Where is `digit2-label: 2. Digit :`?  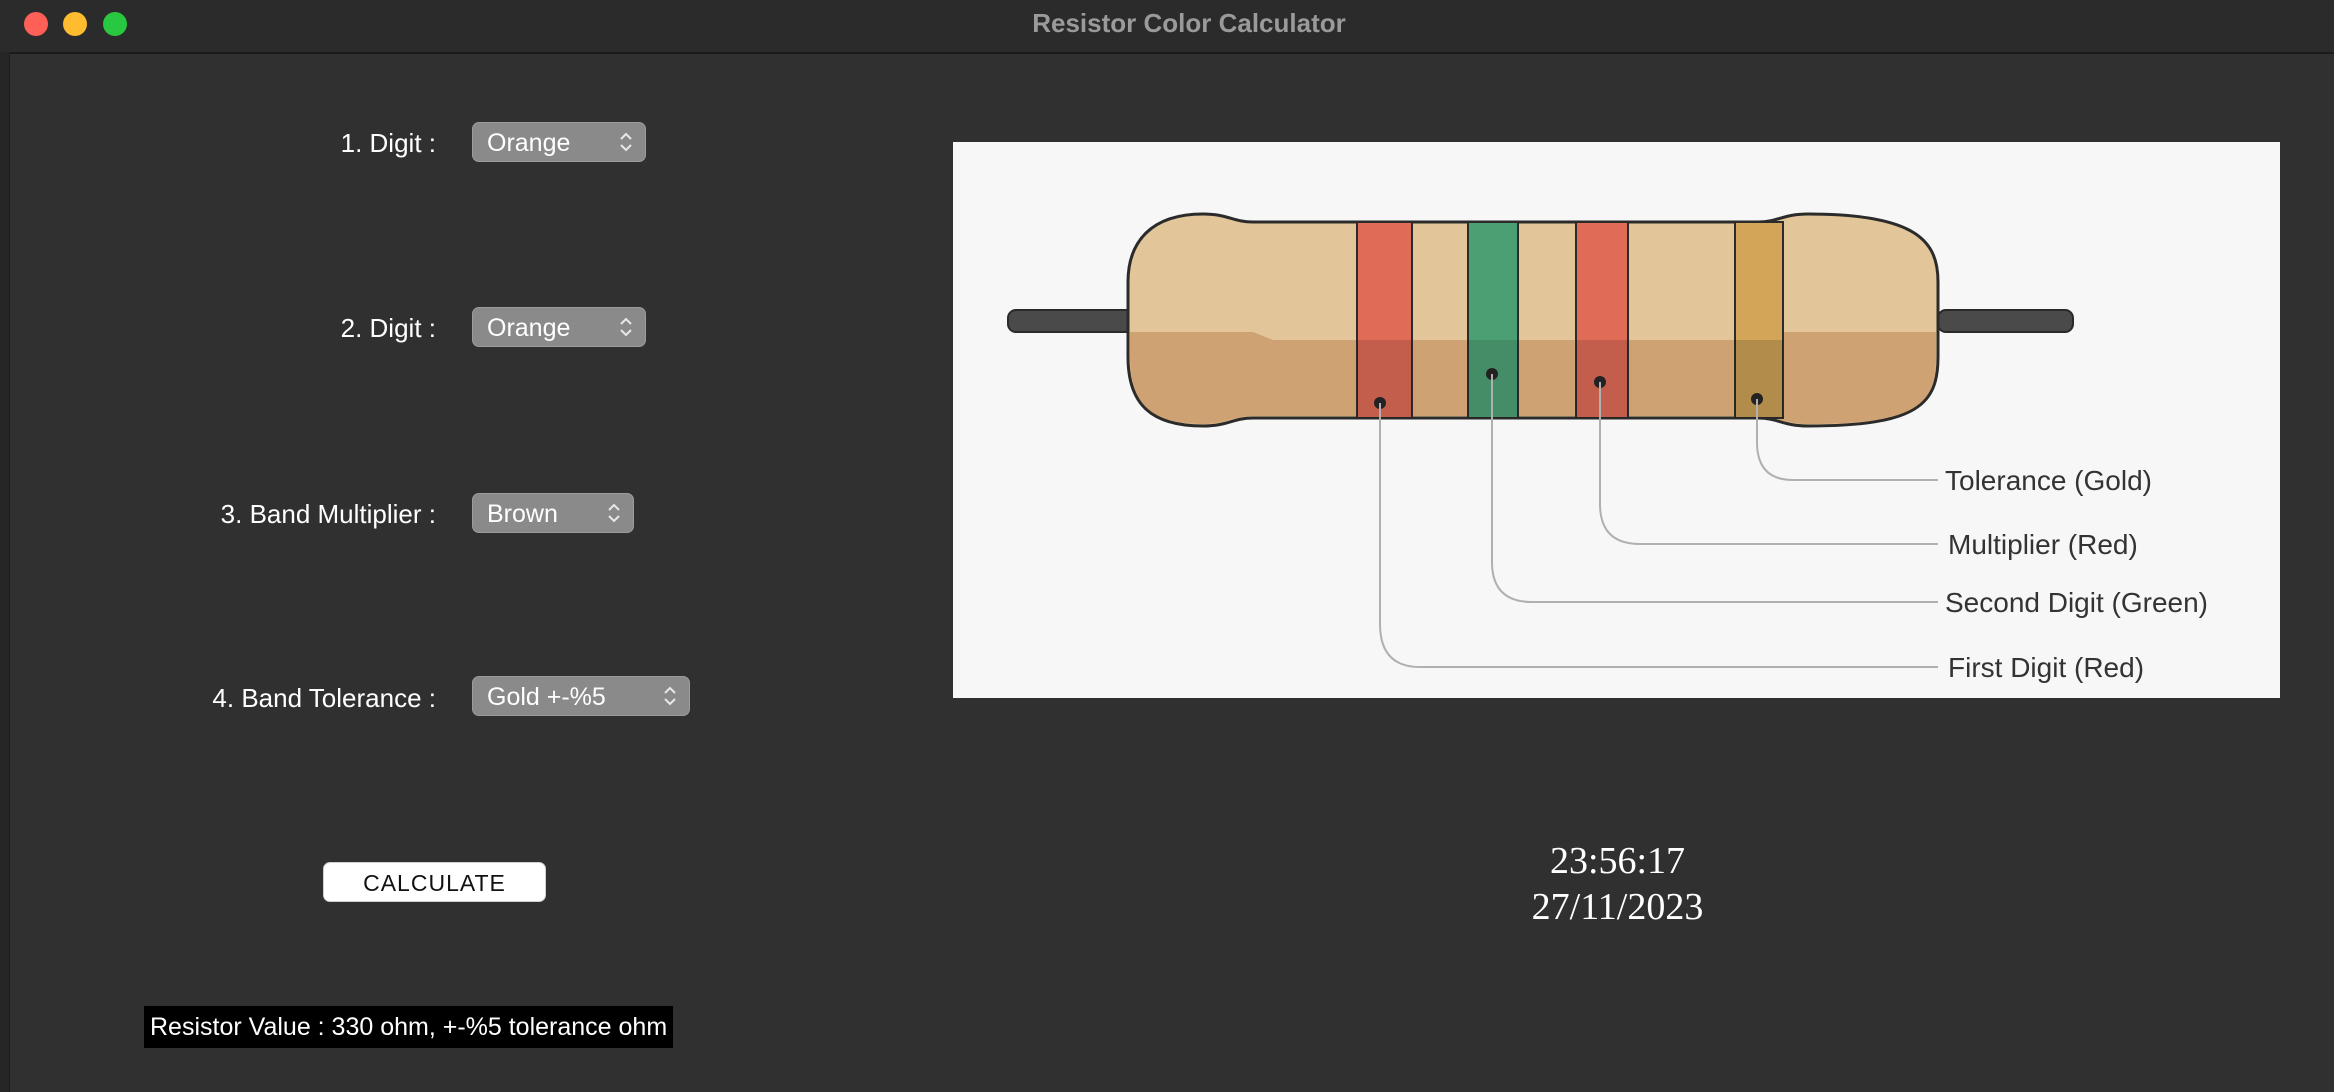
digit2-label: 2. Digit : is located at coordinates (388, 328).